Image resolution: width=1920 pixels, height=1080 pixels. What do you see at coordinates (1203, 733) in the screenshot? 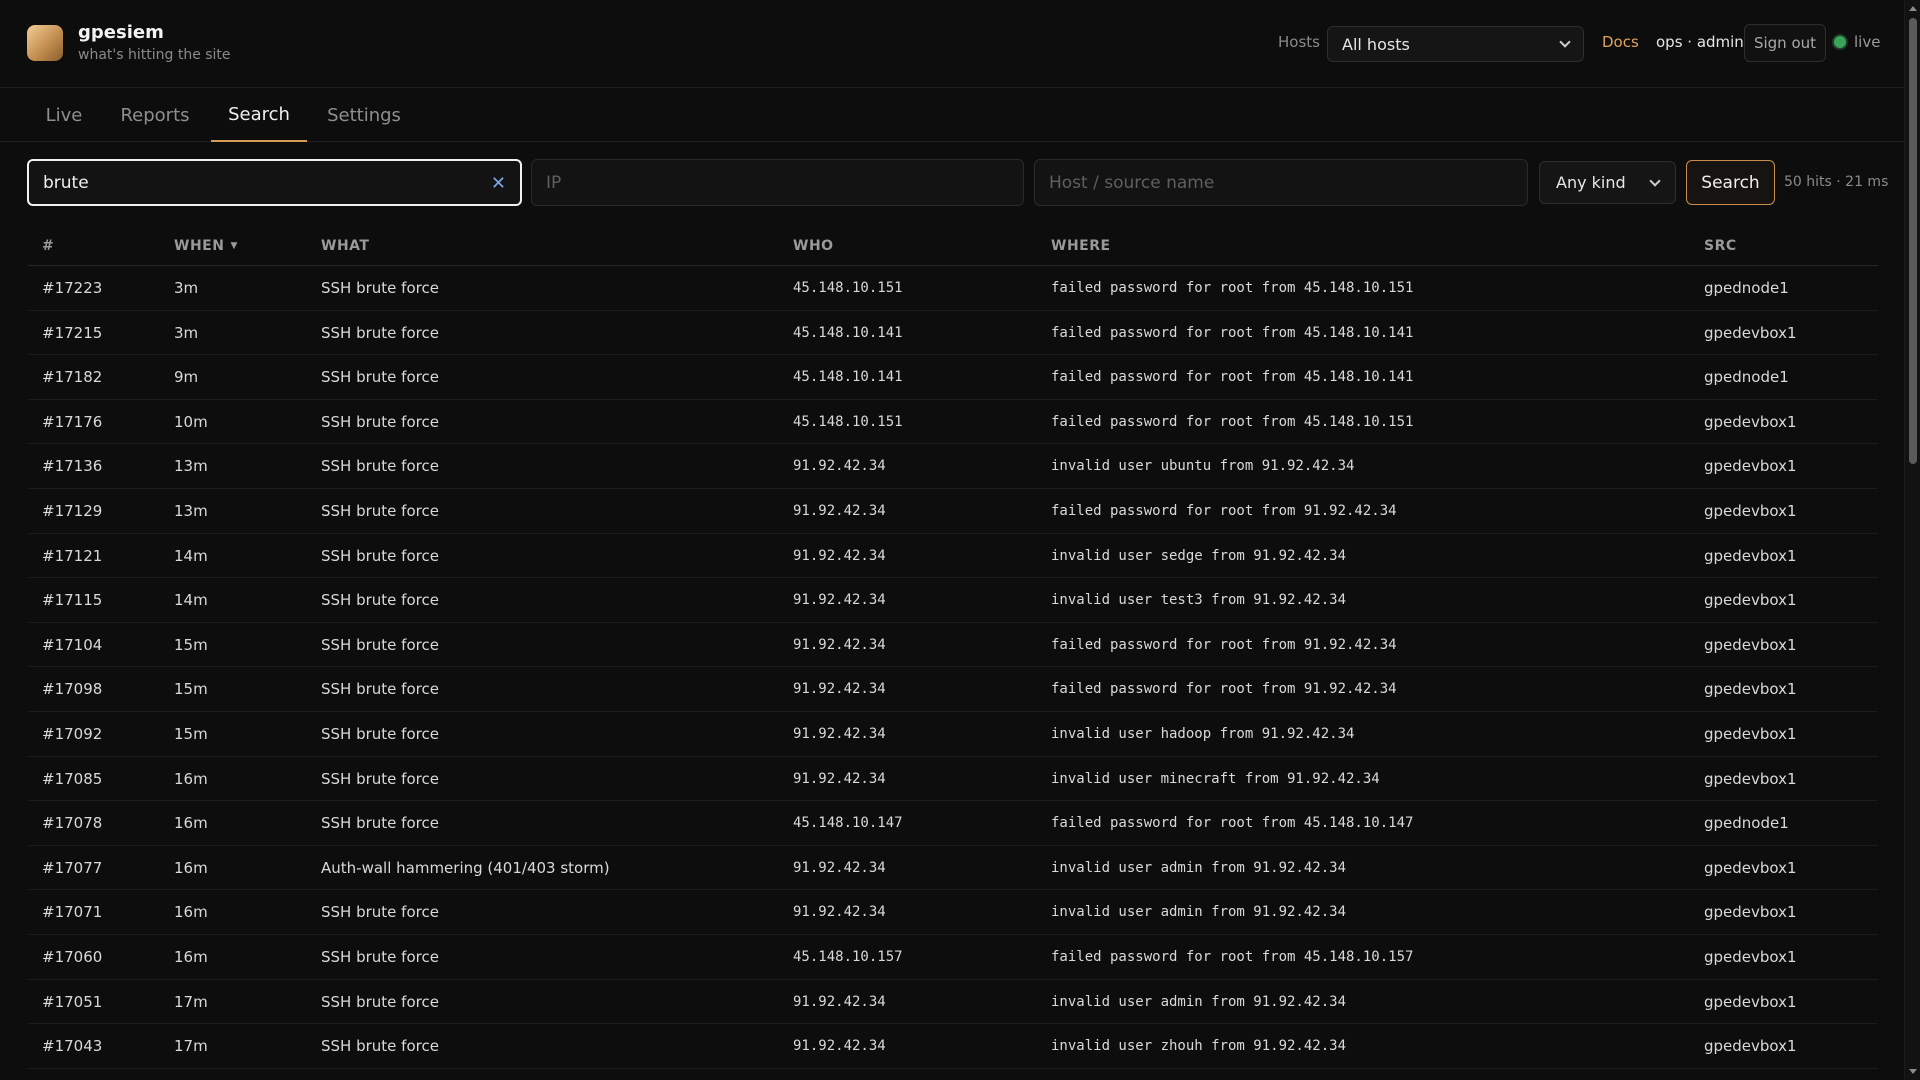
I see `cell-where: invalid user hadoop from 91.92.42.34` at bounding box center [1203, 733].